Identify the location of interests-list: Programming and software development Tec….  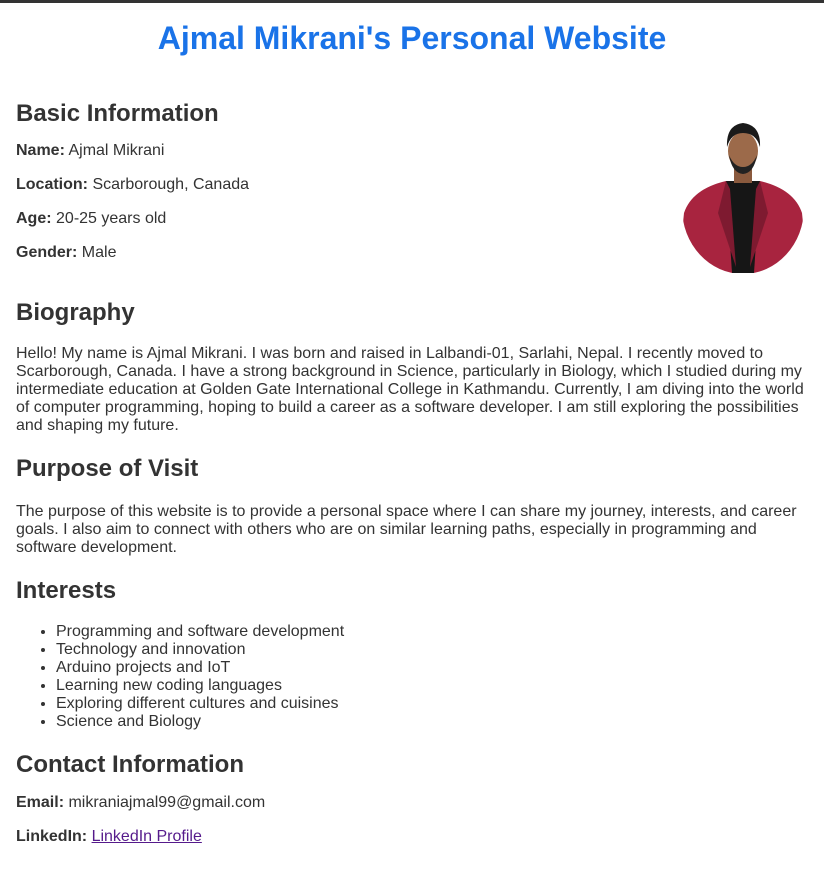
(412, 677).